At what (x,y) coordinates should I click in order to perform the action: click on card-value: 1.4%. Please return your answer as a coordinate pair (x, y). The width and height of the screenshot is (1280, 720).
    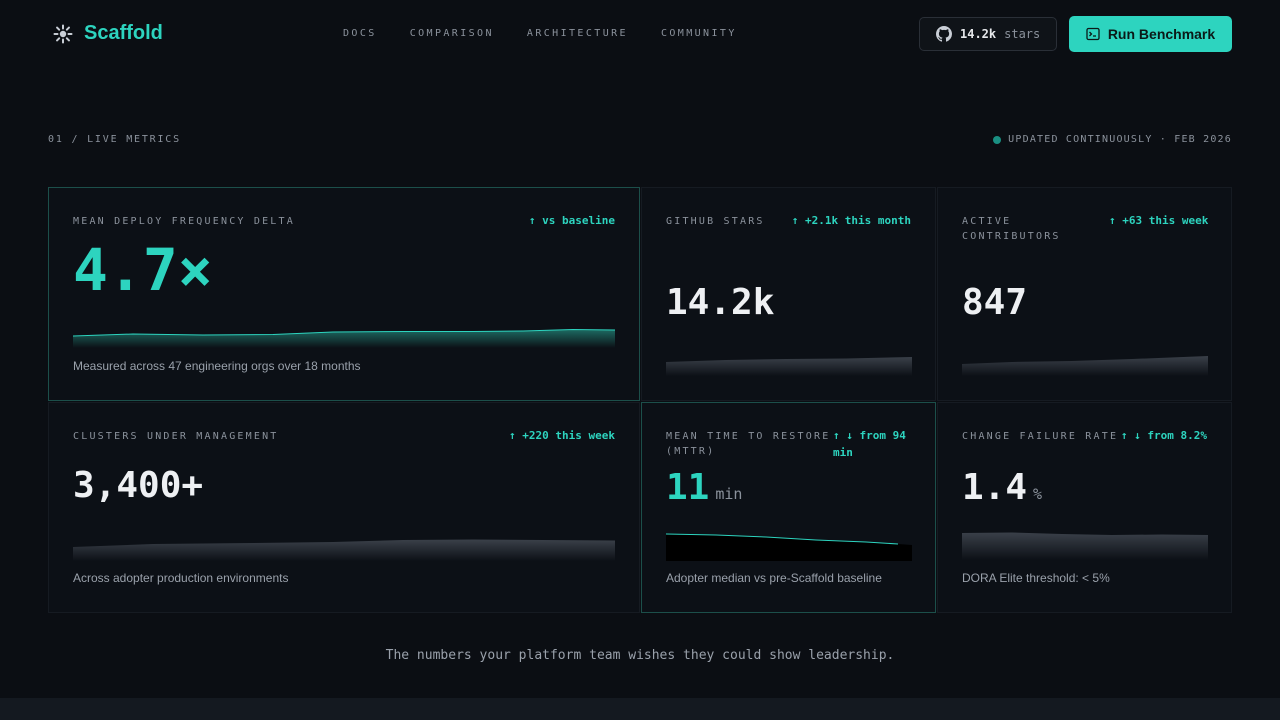
    Looking at the image, I should click on (1002, 487).